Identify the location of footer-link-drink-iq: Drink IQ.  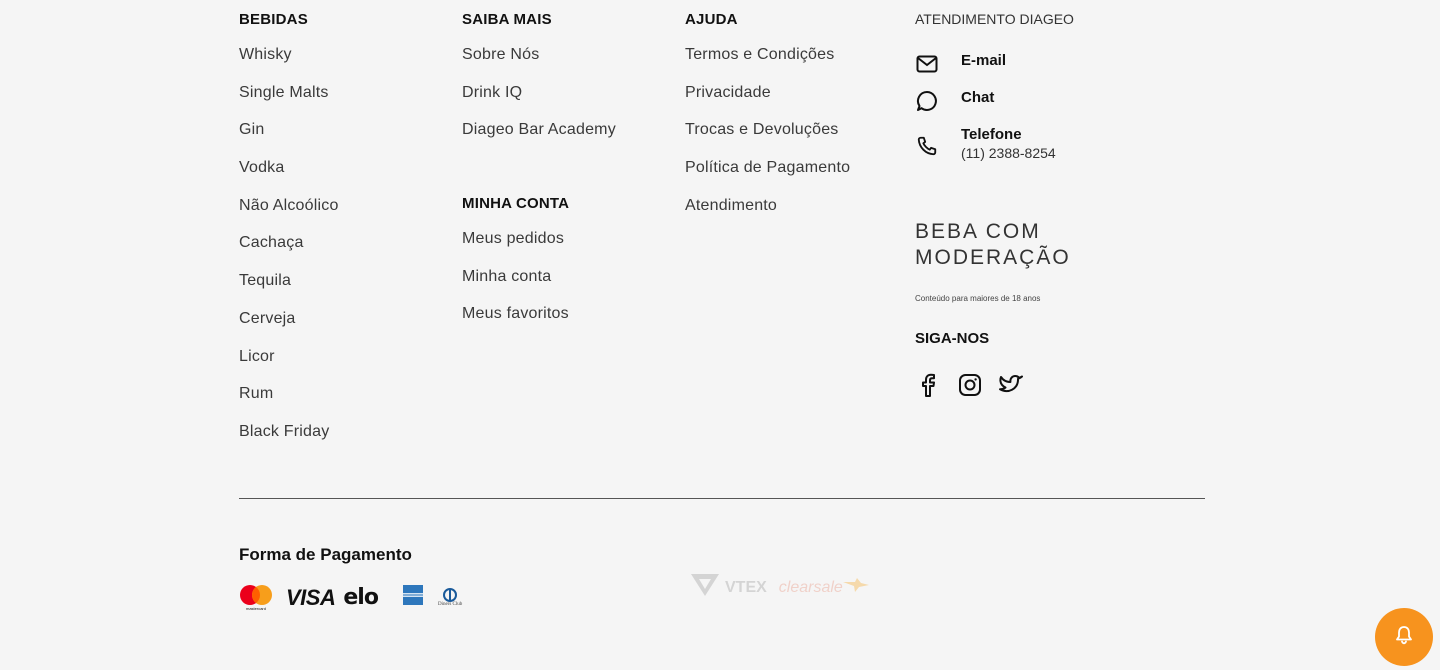
(492, 93).